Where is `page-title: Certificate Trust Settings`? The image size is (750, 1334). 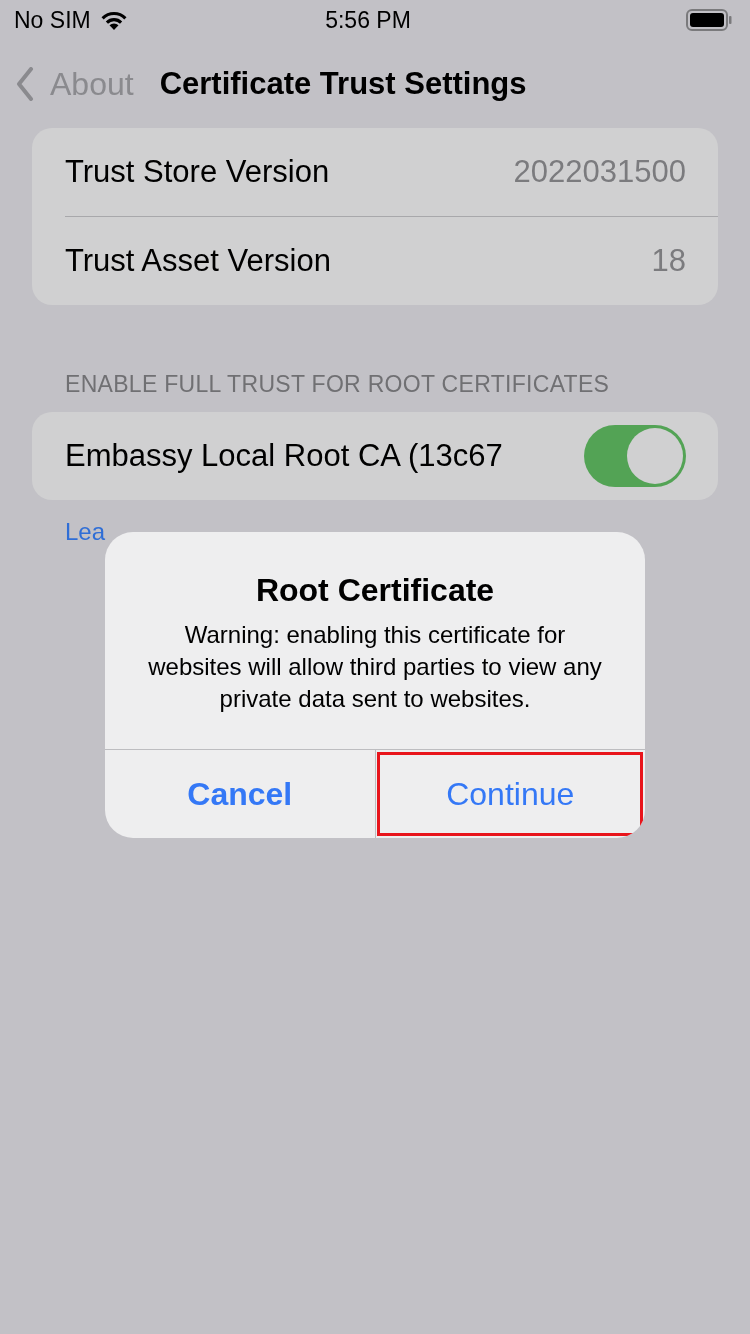 page-title: Certificate Trust Settings is located at coordinates (343, 84).